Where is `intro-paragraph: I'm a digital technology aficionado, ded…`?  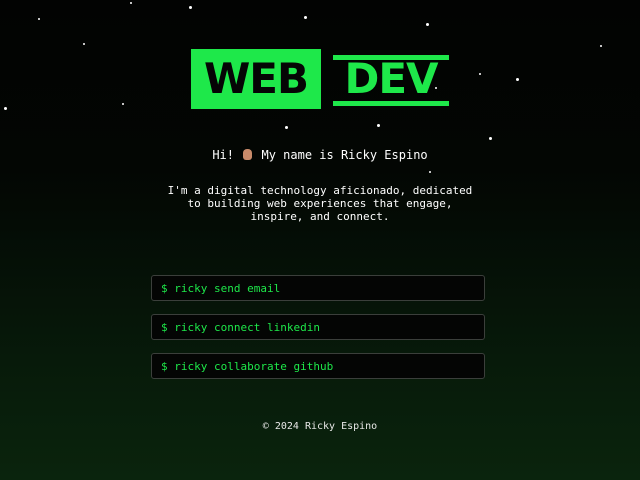
intro-paragraph: I'm a digital technology aficionado, ded… is located at coordinates (320, 203).